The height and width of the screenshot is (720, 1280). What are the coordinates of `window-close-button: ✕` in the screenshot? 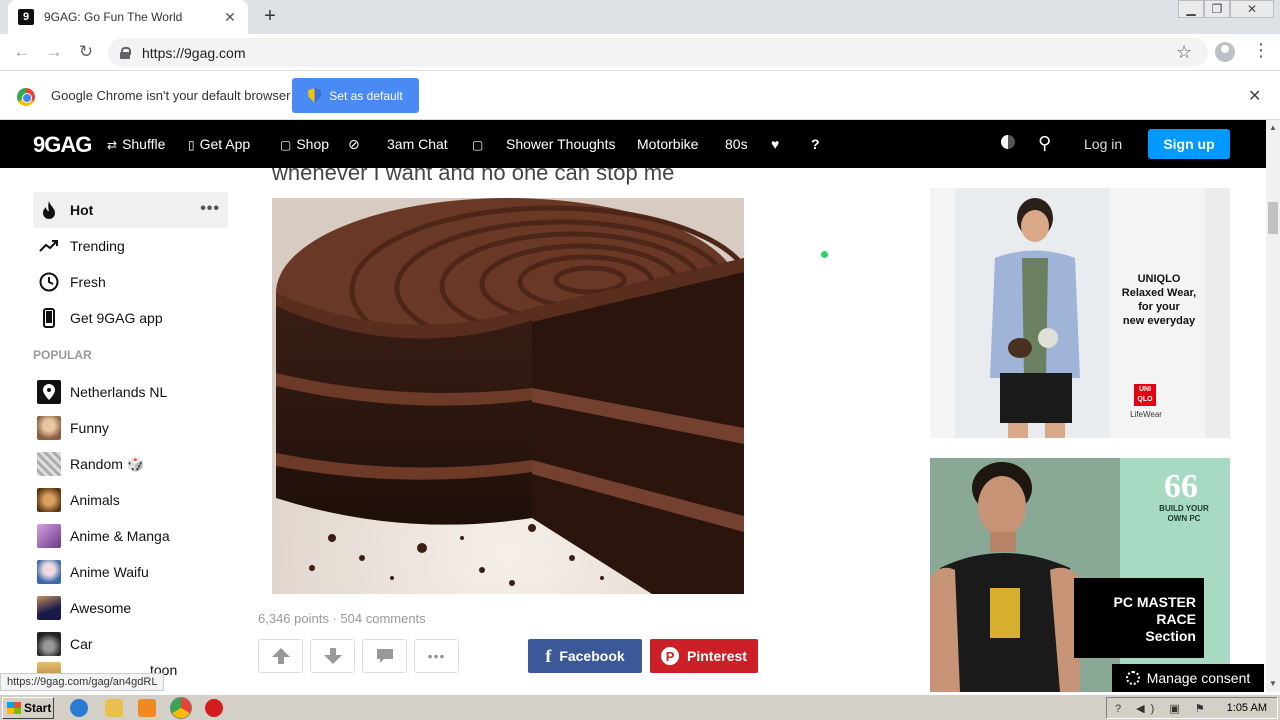 It's located at (1252, 9).